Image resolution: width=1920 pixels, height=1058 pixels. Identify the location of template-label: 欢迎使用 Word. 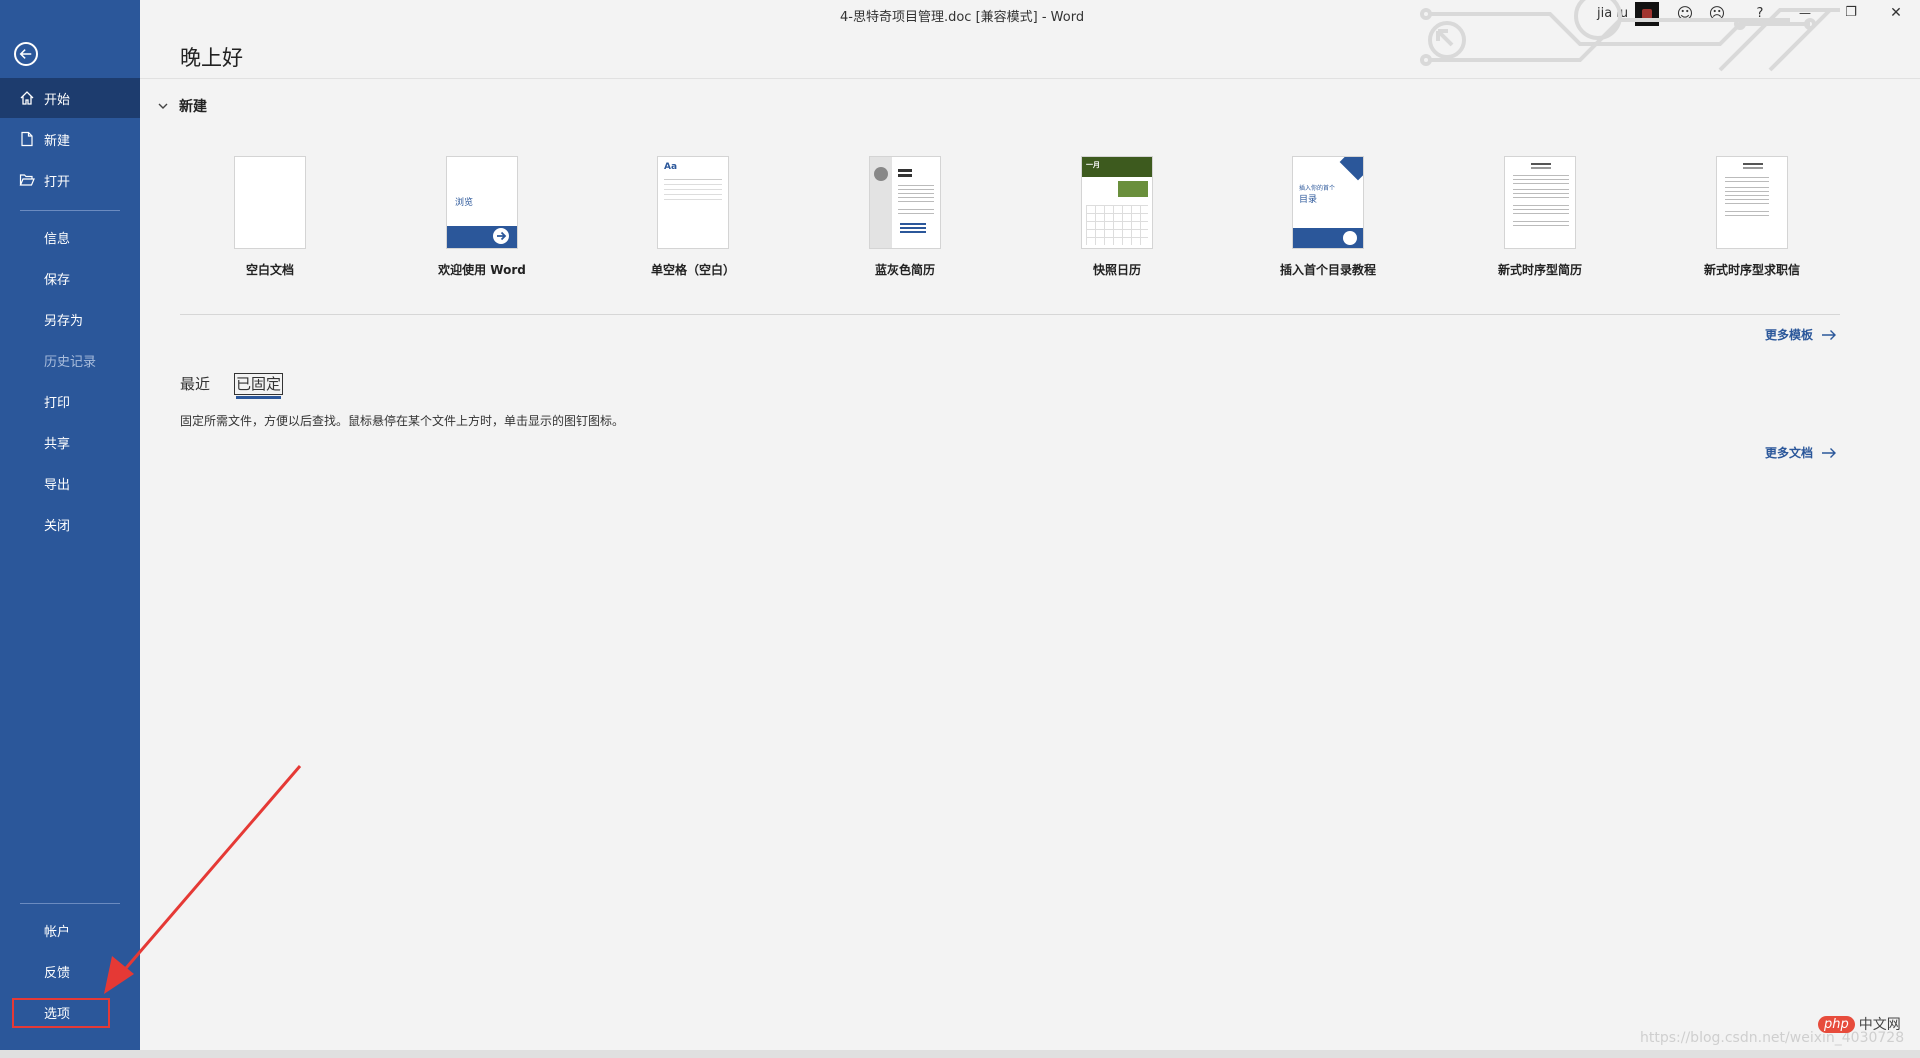
(482, 270).